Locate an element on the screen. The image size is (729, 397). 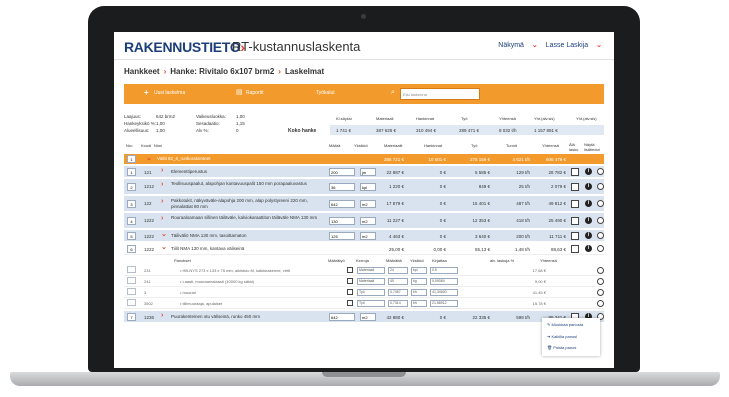
breadcrumb-projects: Hankkeet is located at coordinates (142, 71).